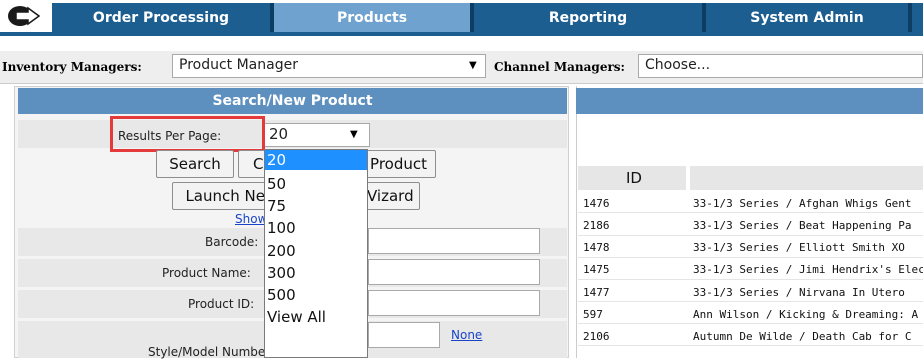  Describe the element at coordinates (187, 134) in the screenshot. I see `results-per-page-highlight` at that location.